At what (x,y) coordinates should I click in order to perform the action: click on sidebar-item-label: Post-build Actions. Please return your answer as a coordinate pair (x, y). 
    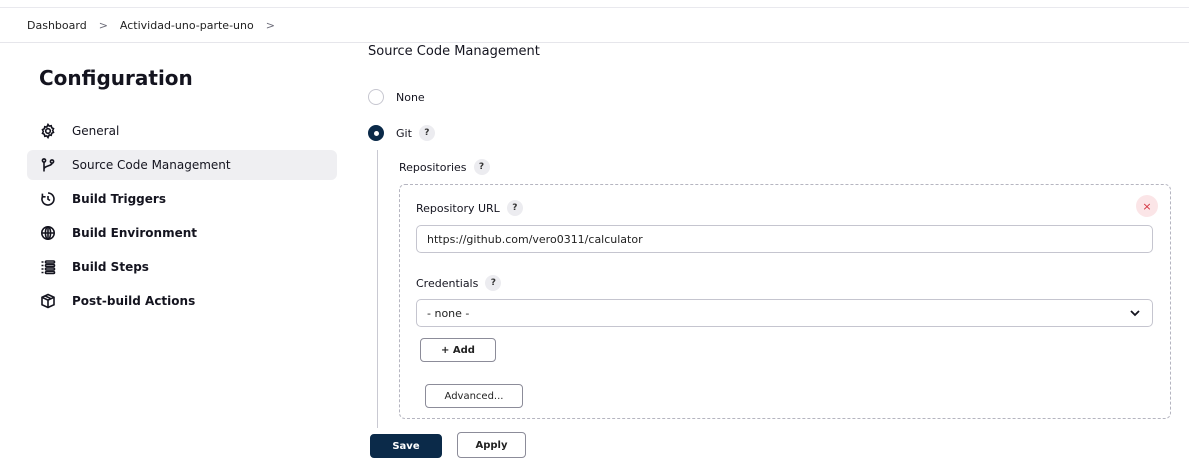
    Looking at the image, I should click on (134, 301).